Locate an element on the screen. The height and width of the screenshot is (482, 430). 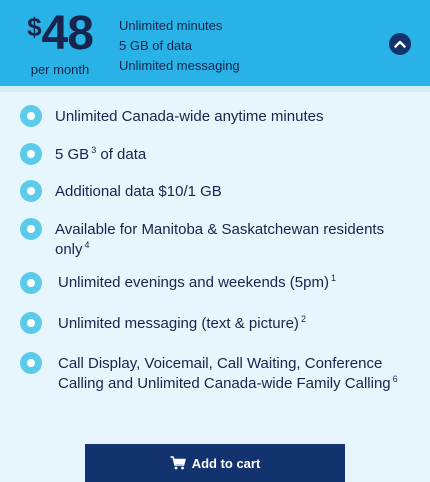
currency-symbol: $ is located at coordinates (34, 27).